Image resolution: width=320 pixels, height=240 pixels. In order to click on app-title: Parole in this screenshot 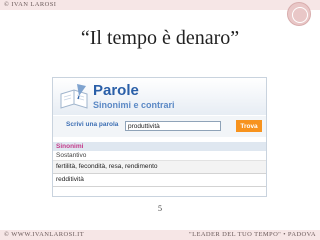, I will do `click(116, 90)`.